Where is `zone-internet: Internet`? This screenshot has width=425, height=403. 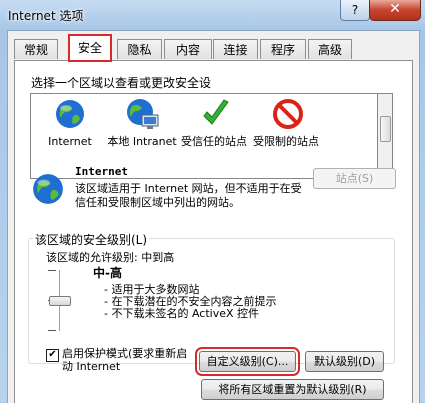
zone-internet: Internet is located at coordinates (70, 134).